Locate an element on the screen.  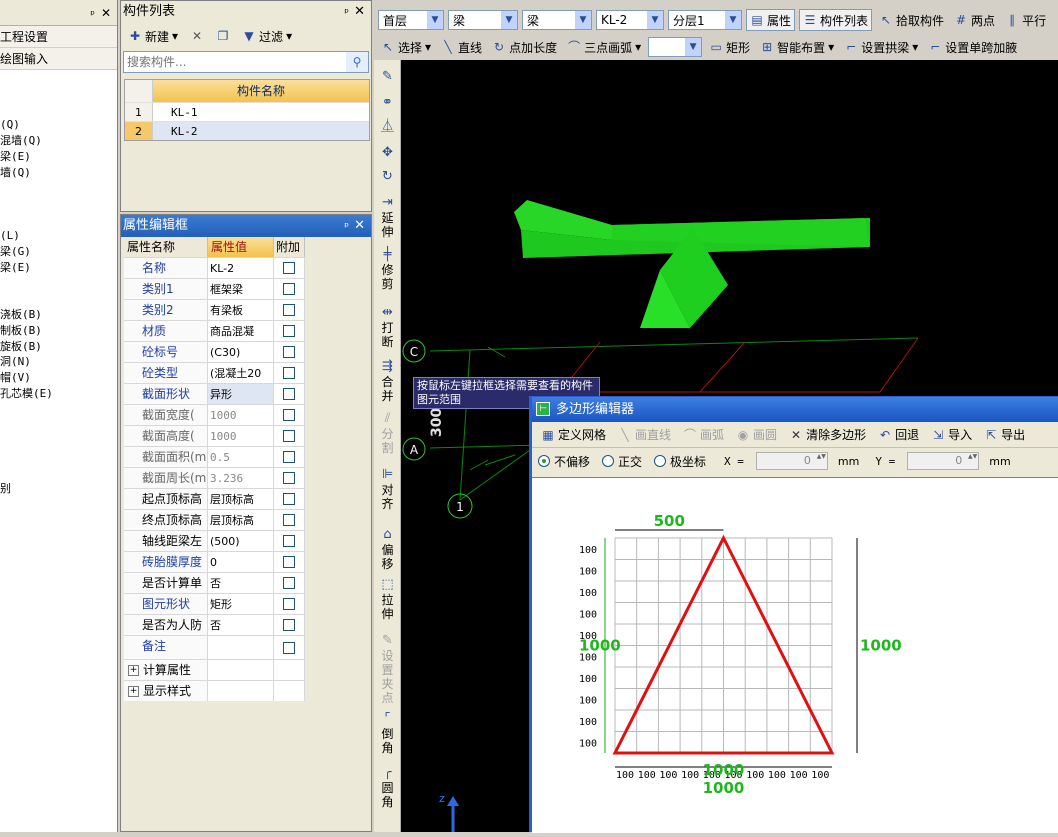
close-icon: ✕ is located at coordinates (106, 13).